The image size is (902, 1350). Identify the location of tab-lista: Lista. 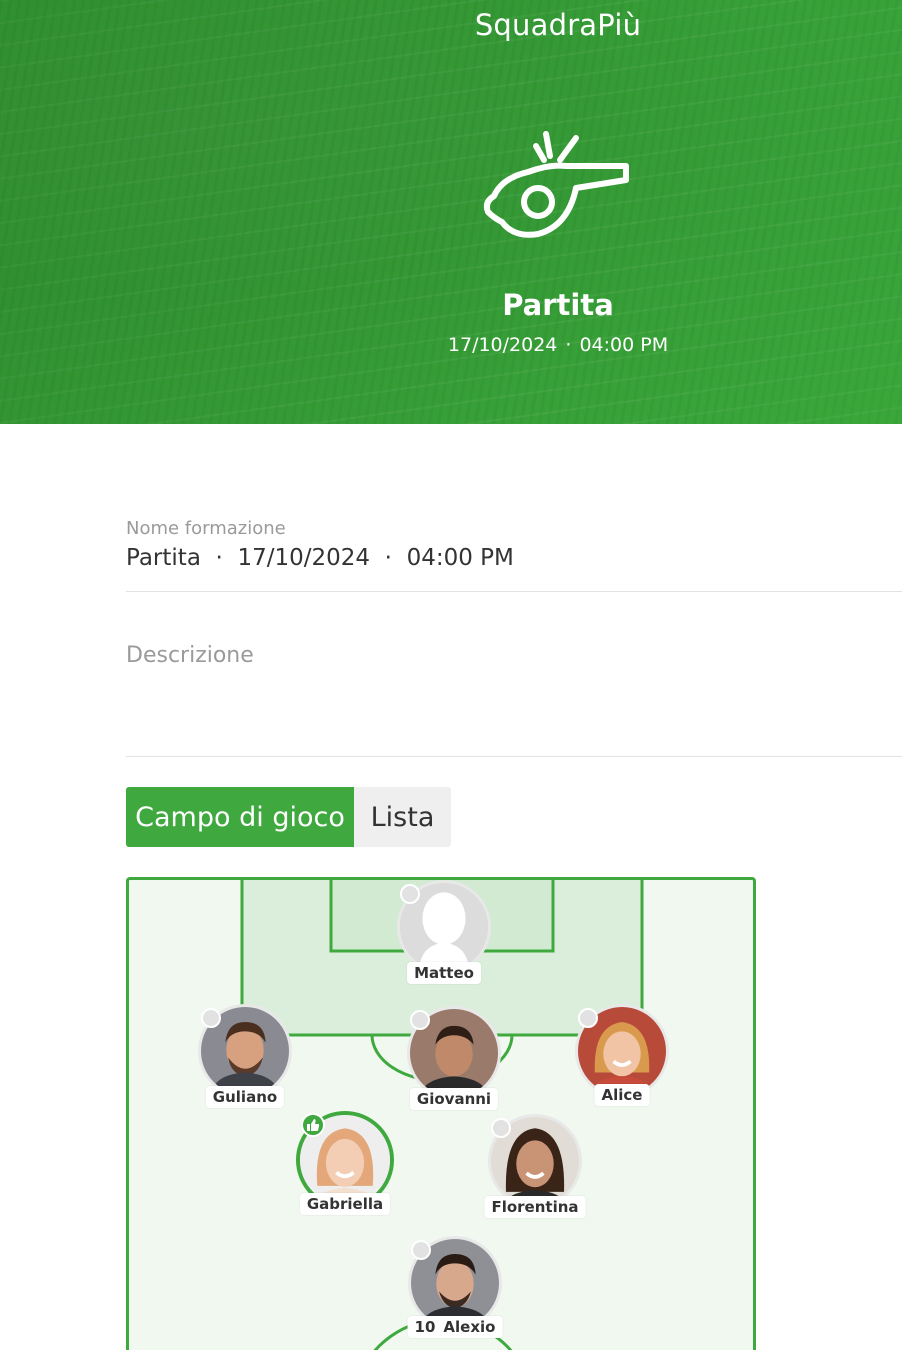
(402, 817).